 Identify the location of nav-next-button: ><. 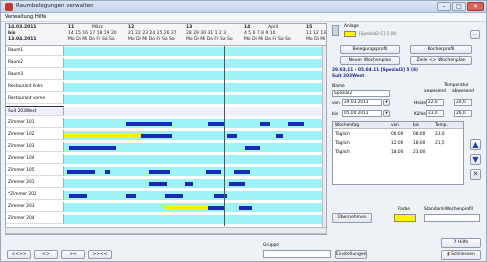
(73, 254).